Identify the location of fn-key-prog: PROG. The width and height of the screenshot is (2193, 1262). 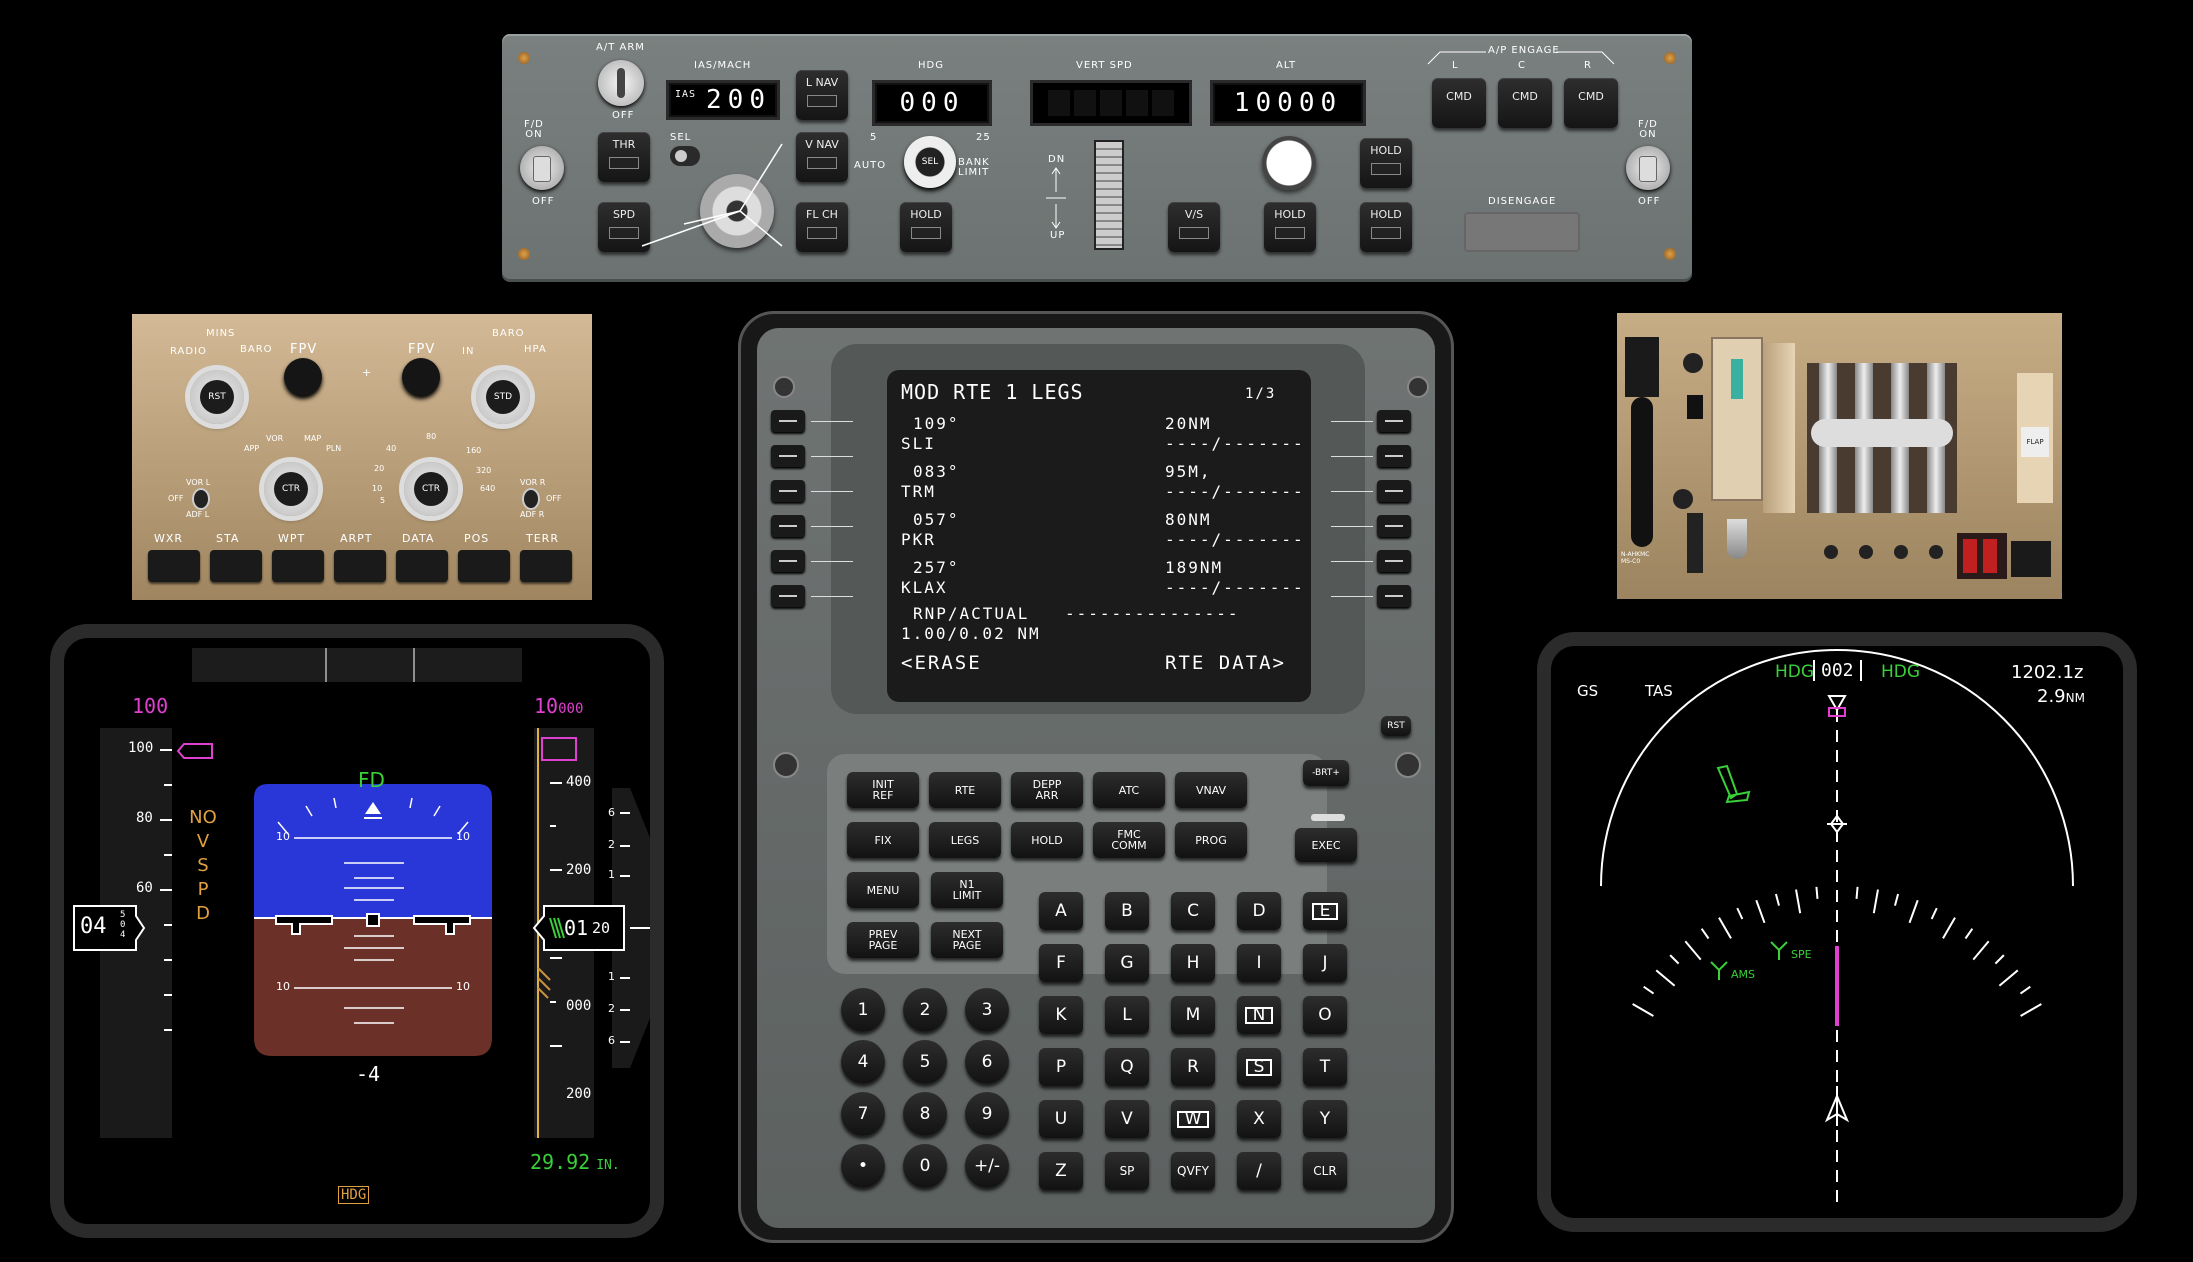
(1211, 840).